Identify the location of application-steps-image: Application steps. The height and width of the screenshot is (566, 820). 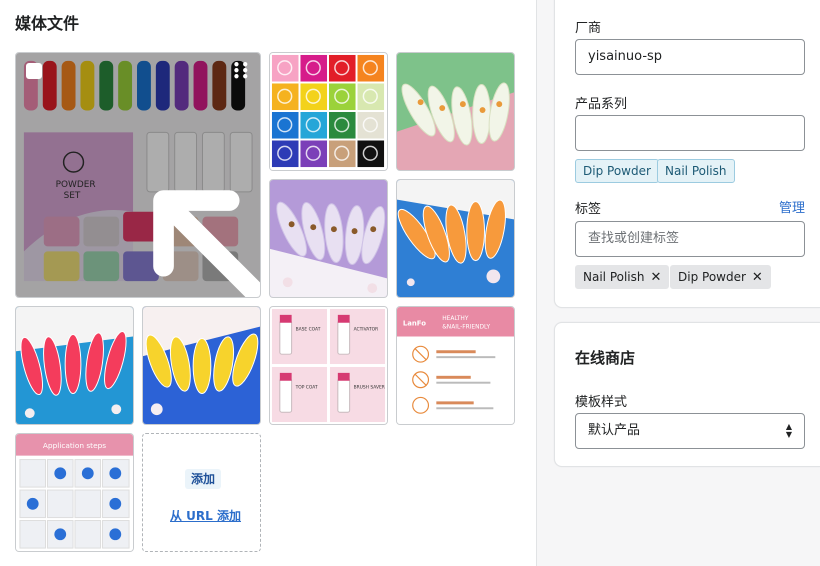
(74, 492).